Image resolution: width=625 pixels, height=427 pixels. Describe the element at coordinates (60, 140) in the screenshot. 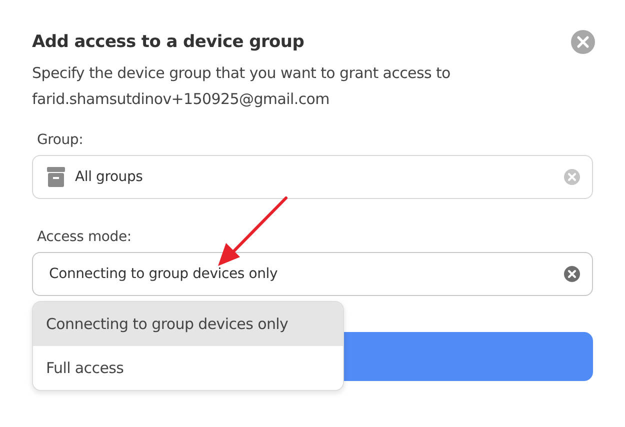

I see `field-label: Group:` at that location.